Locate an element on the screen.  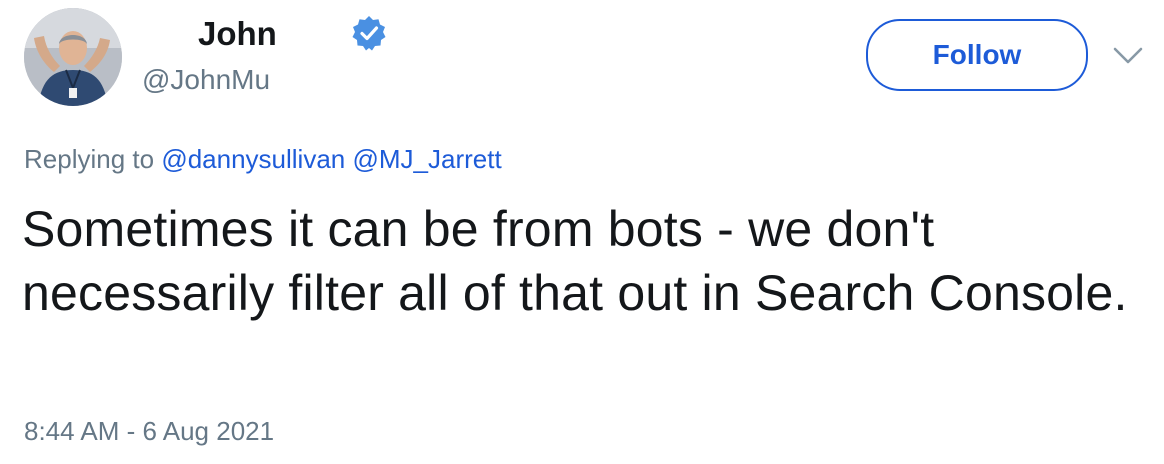
replying-to-line: Replying to @dannysullivan @MJ_Jarrett is located at coordinates (263, 159).